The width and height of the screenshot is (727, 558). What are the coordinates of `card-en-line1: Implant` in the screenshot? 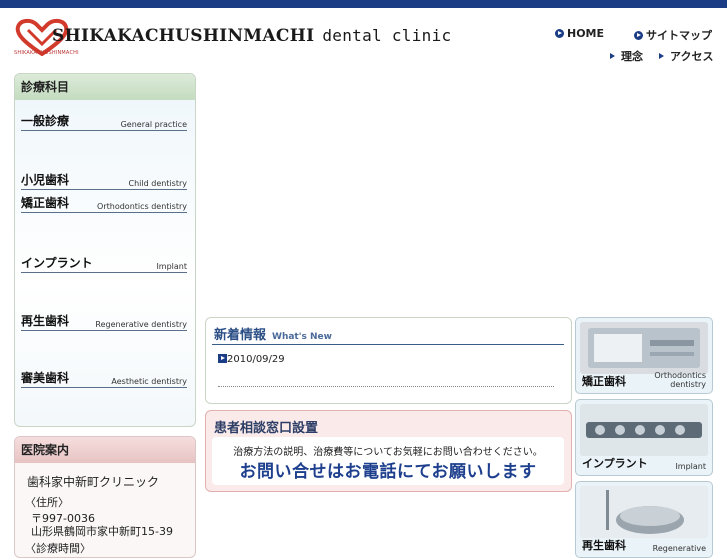 It's located at (690, 466).